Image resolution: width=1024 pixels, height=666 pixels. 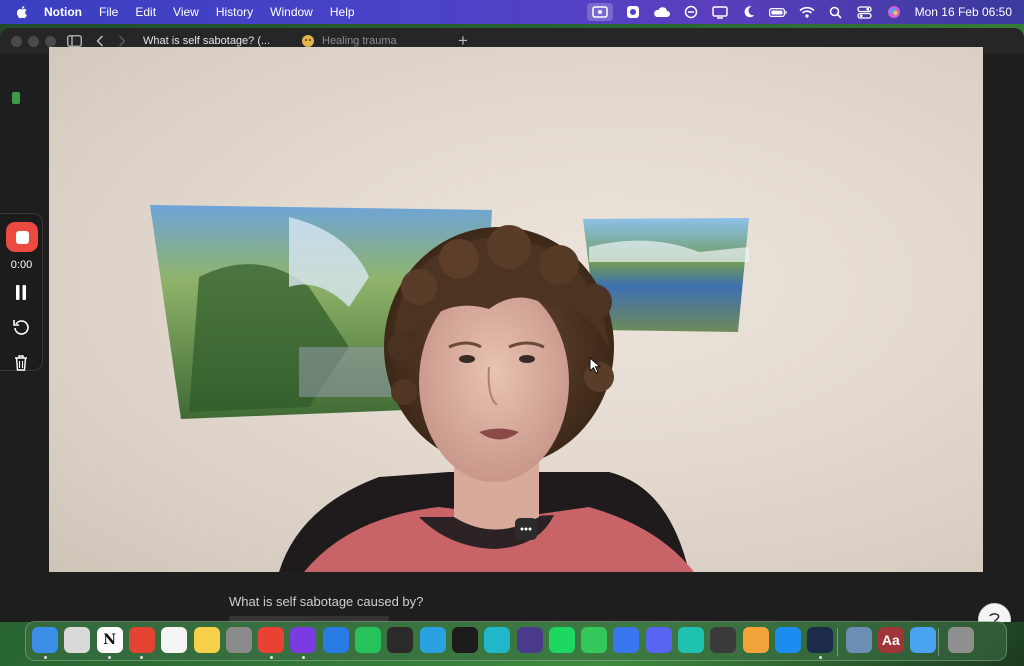 What do you see at coordinates (432, 640) in the screenshot?
I see `telegram-icon` at bounding box center [432, 640].